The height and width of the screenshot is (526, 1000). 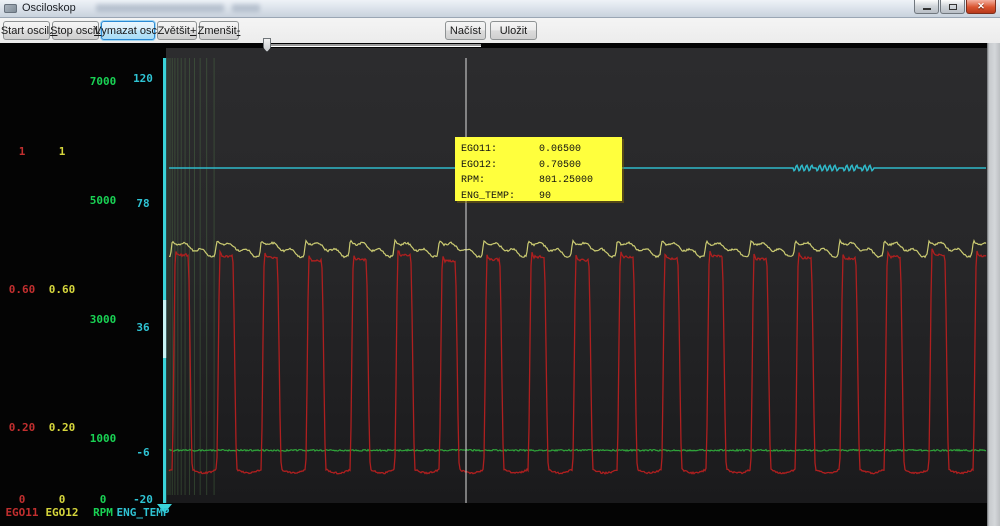 What do you see at coordinates (98, 30) in the screenshot?
I see `vymazat-oscil-label-underline: V` at bounding box center [98, 30].